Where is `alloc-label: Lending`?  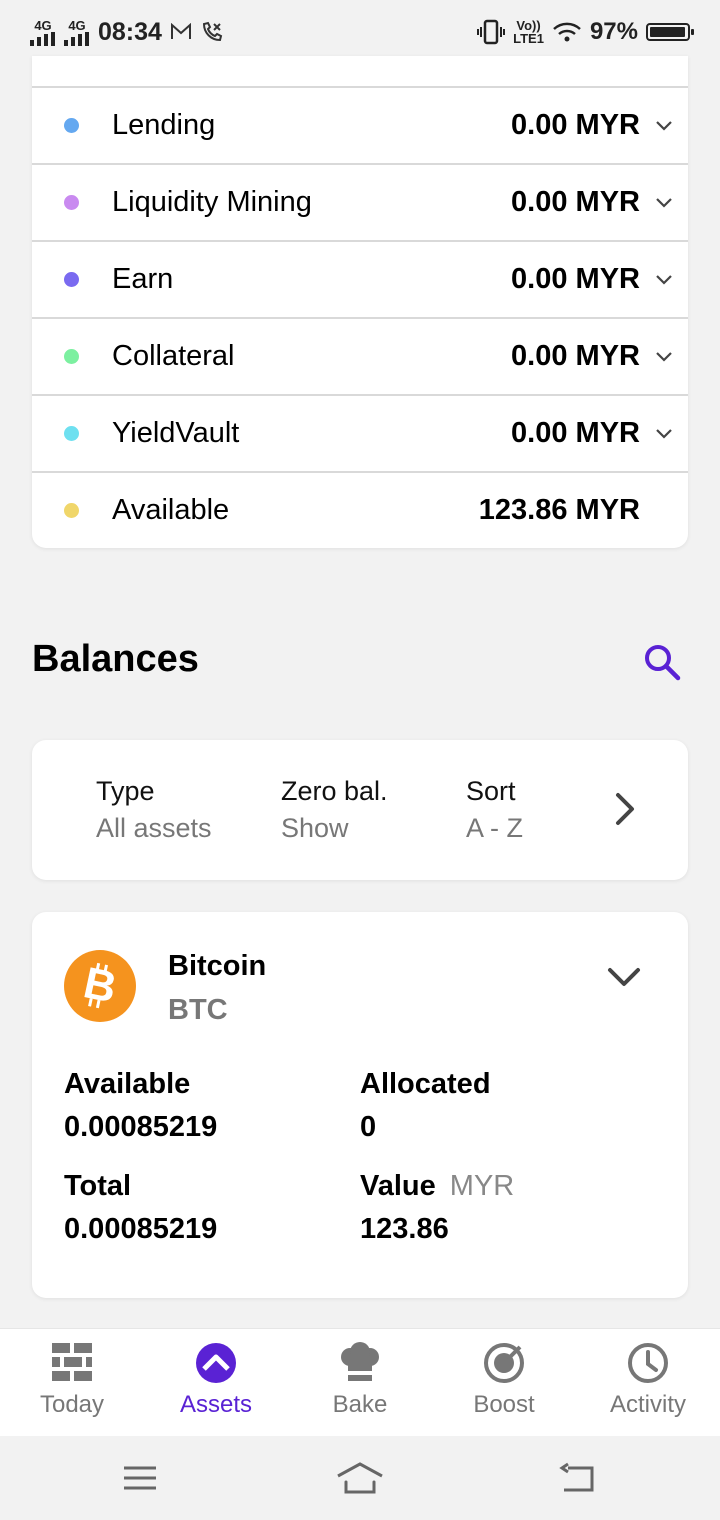
alloc-label: Lending is located at coordinates (164, 124).